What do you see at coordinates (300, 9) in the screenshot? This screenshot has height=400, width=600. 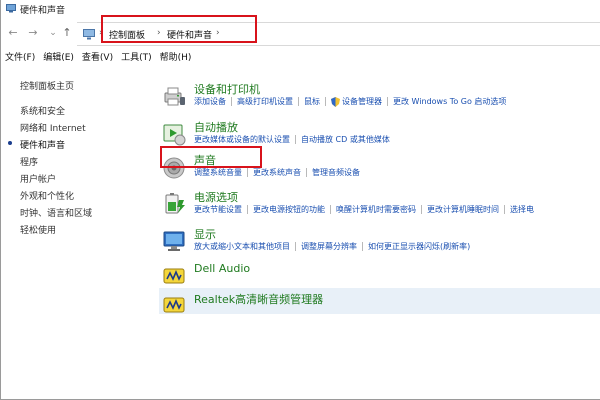 I see `title-bar: 硬件和声音` at bounding box center [300, 9].